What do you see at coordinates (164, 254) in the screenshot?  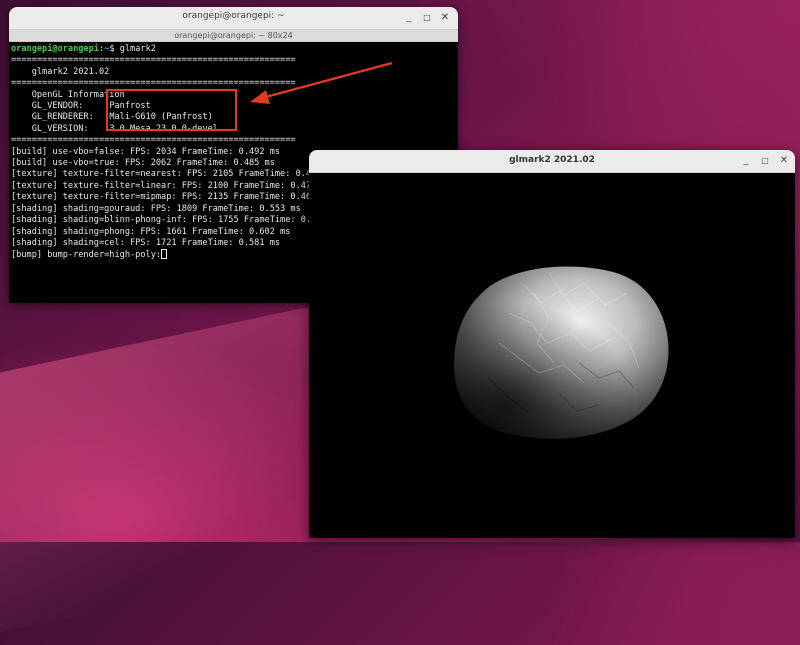 I see `text-cursor` at bounding box center [164, 254].